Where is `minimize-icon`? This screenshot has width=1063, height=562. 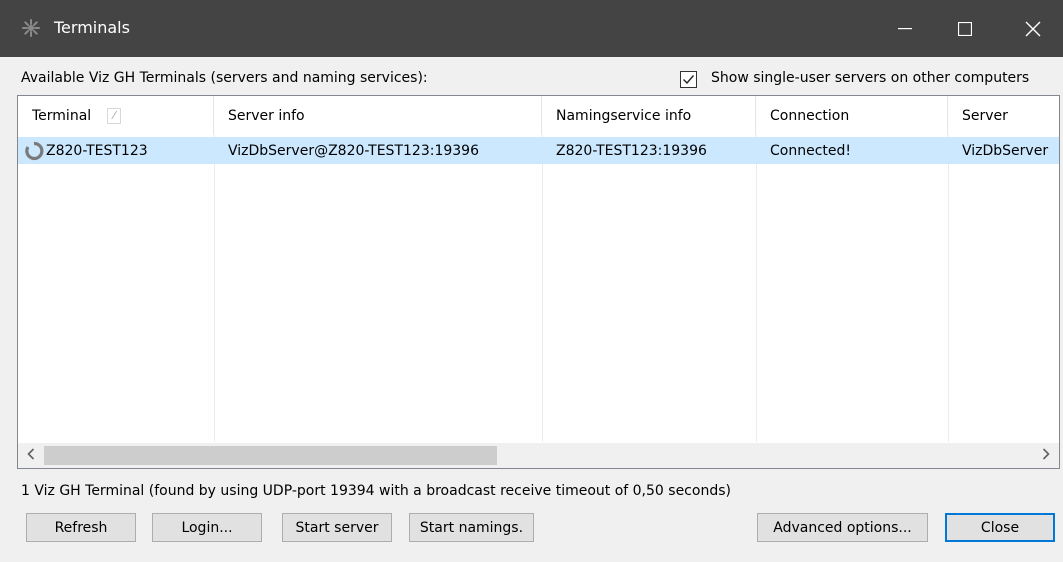 minimize-icon is located at coordinates (905, 28).